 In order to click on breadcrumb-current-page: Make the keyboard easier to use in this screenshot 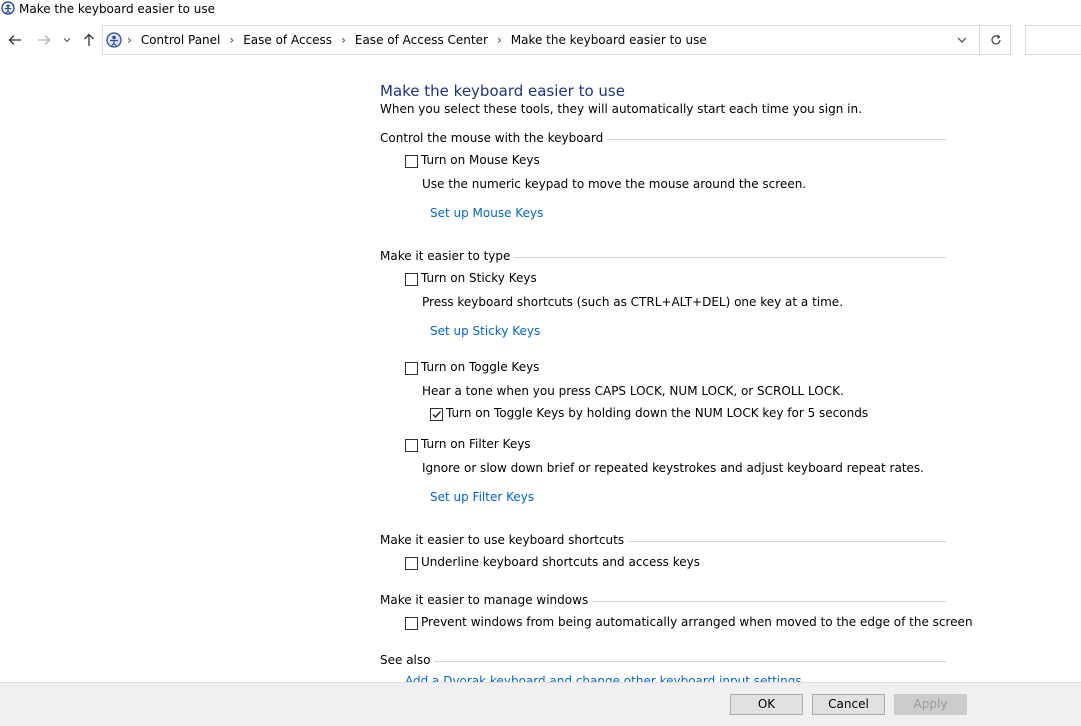, I will do `click(609, 40)`.